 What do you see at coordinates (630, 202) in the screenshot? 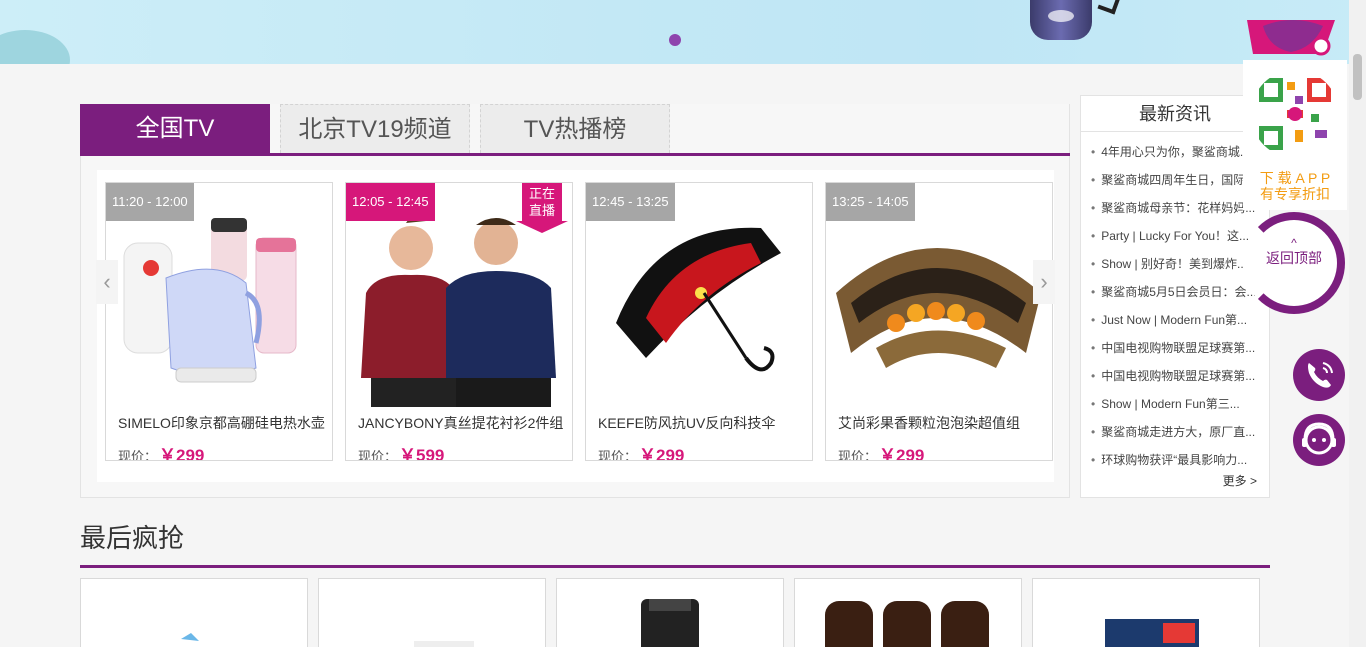
I see `time-slot: 12:45 - 13:25` at bounding box center [630, 202].